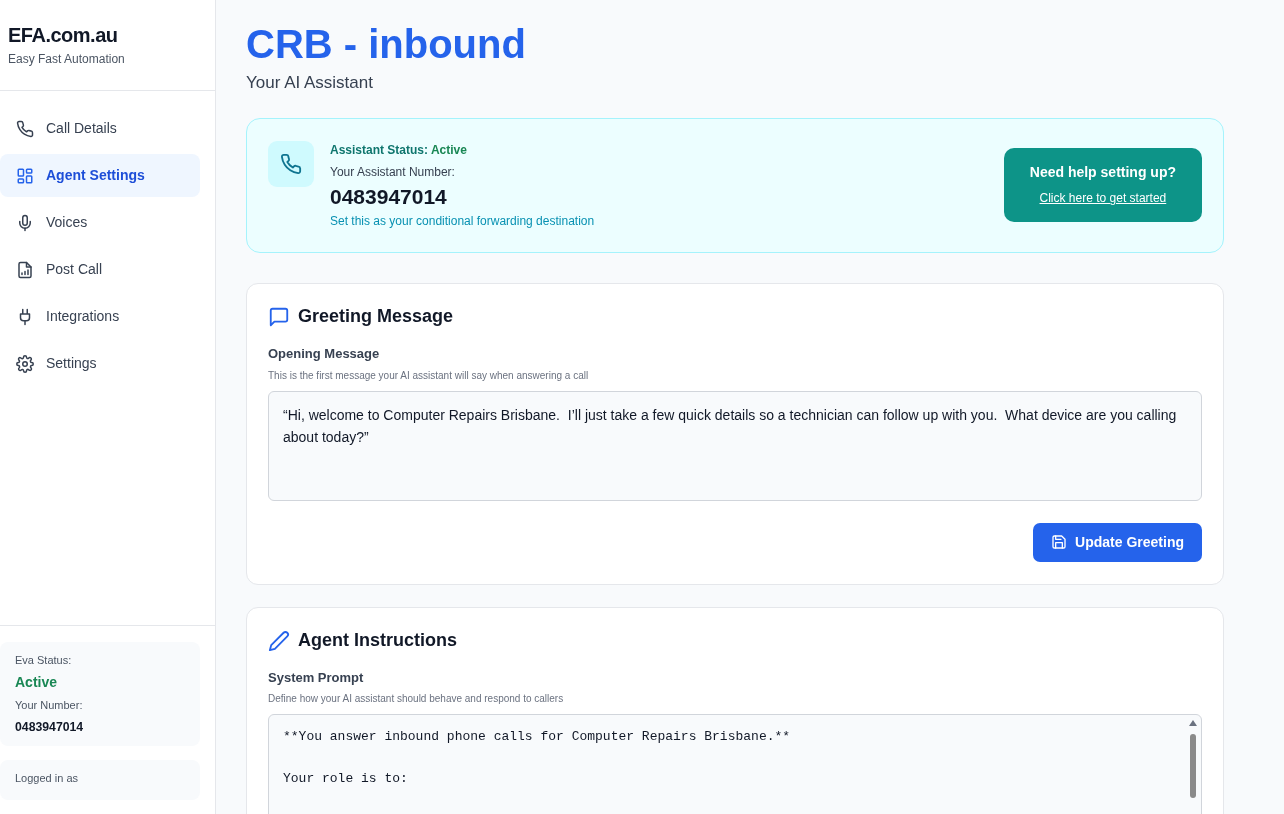 The height and width of the screenshot is (814, 1284). I want to click on grid-icon, so click(25, 175).